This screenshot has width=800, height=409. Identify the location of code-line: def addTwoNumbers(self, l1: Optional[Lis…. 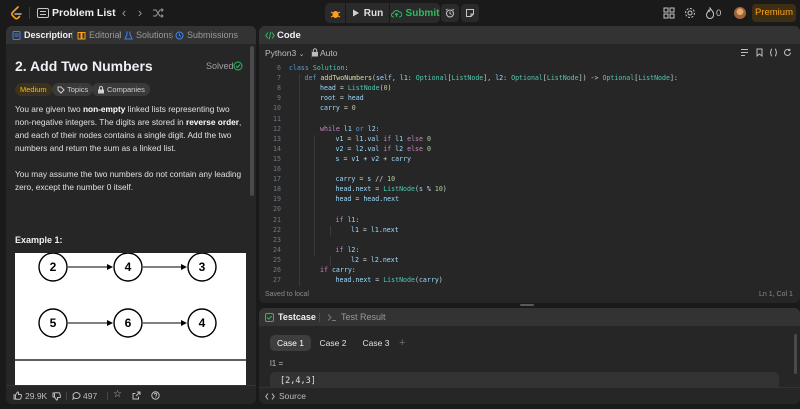
(491, 78).